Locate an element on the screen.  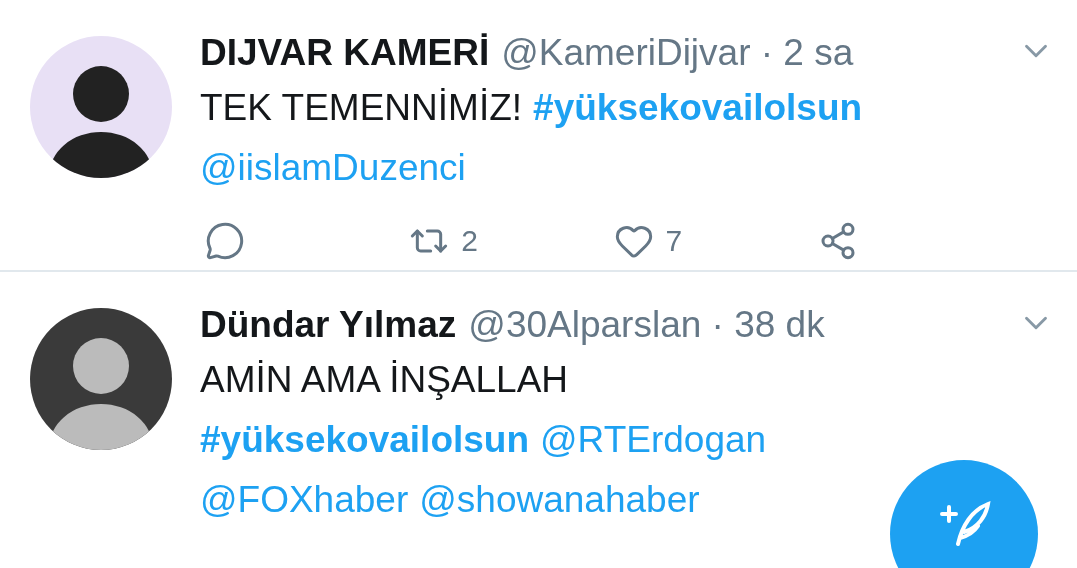
tweet-text: AMİN AMA İNŞALLAH is located at coordinates (384, 380).